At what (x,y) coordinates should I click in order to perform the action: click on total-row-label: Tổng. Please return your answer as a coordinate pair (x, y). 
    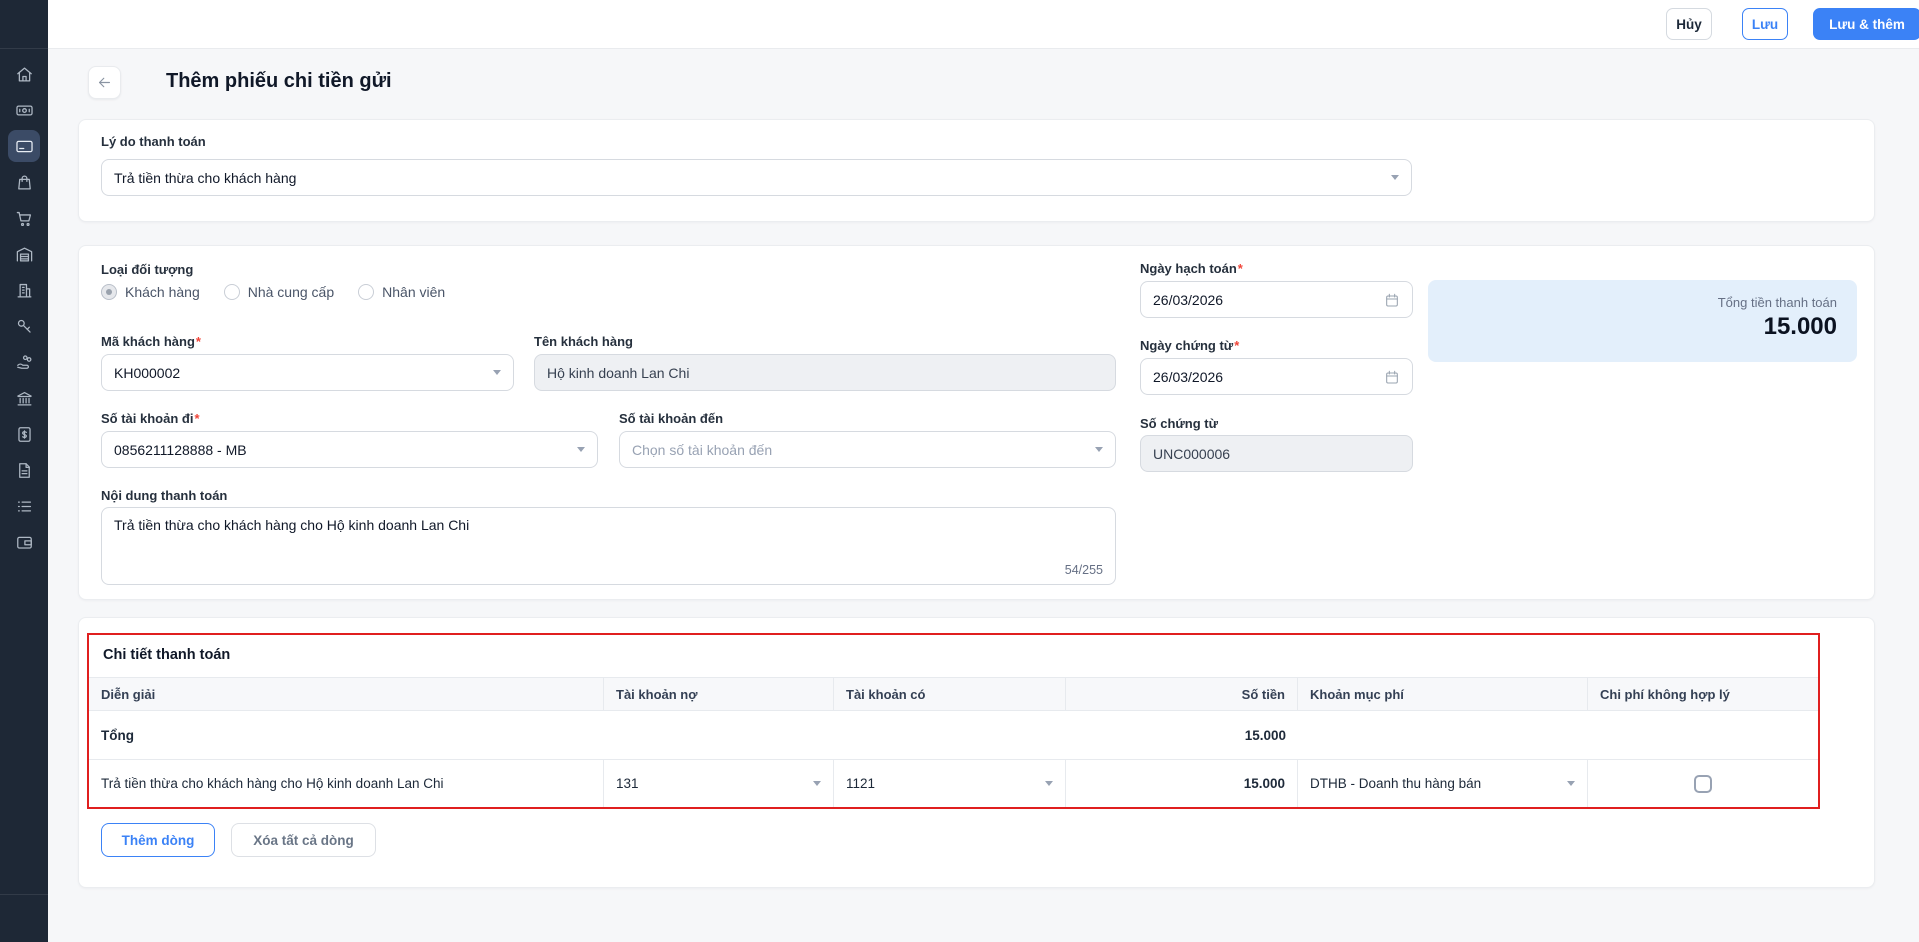
    Looking at the image, I should click on (117, 735).